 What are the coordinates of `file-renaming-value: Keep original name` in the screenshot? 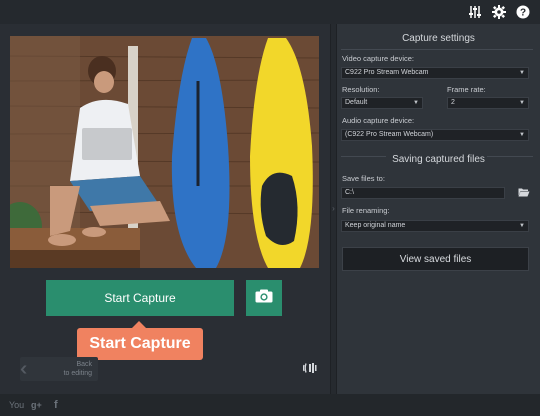 It's located at (375, 225).